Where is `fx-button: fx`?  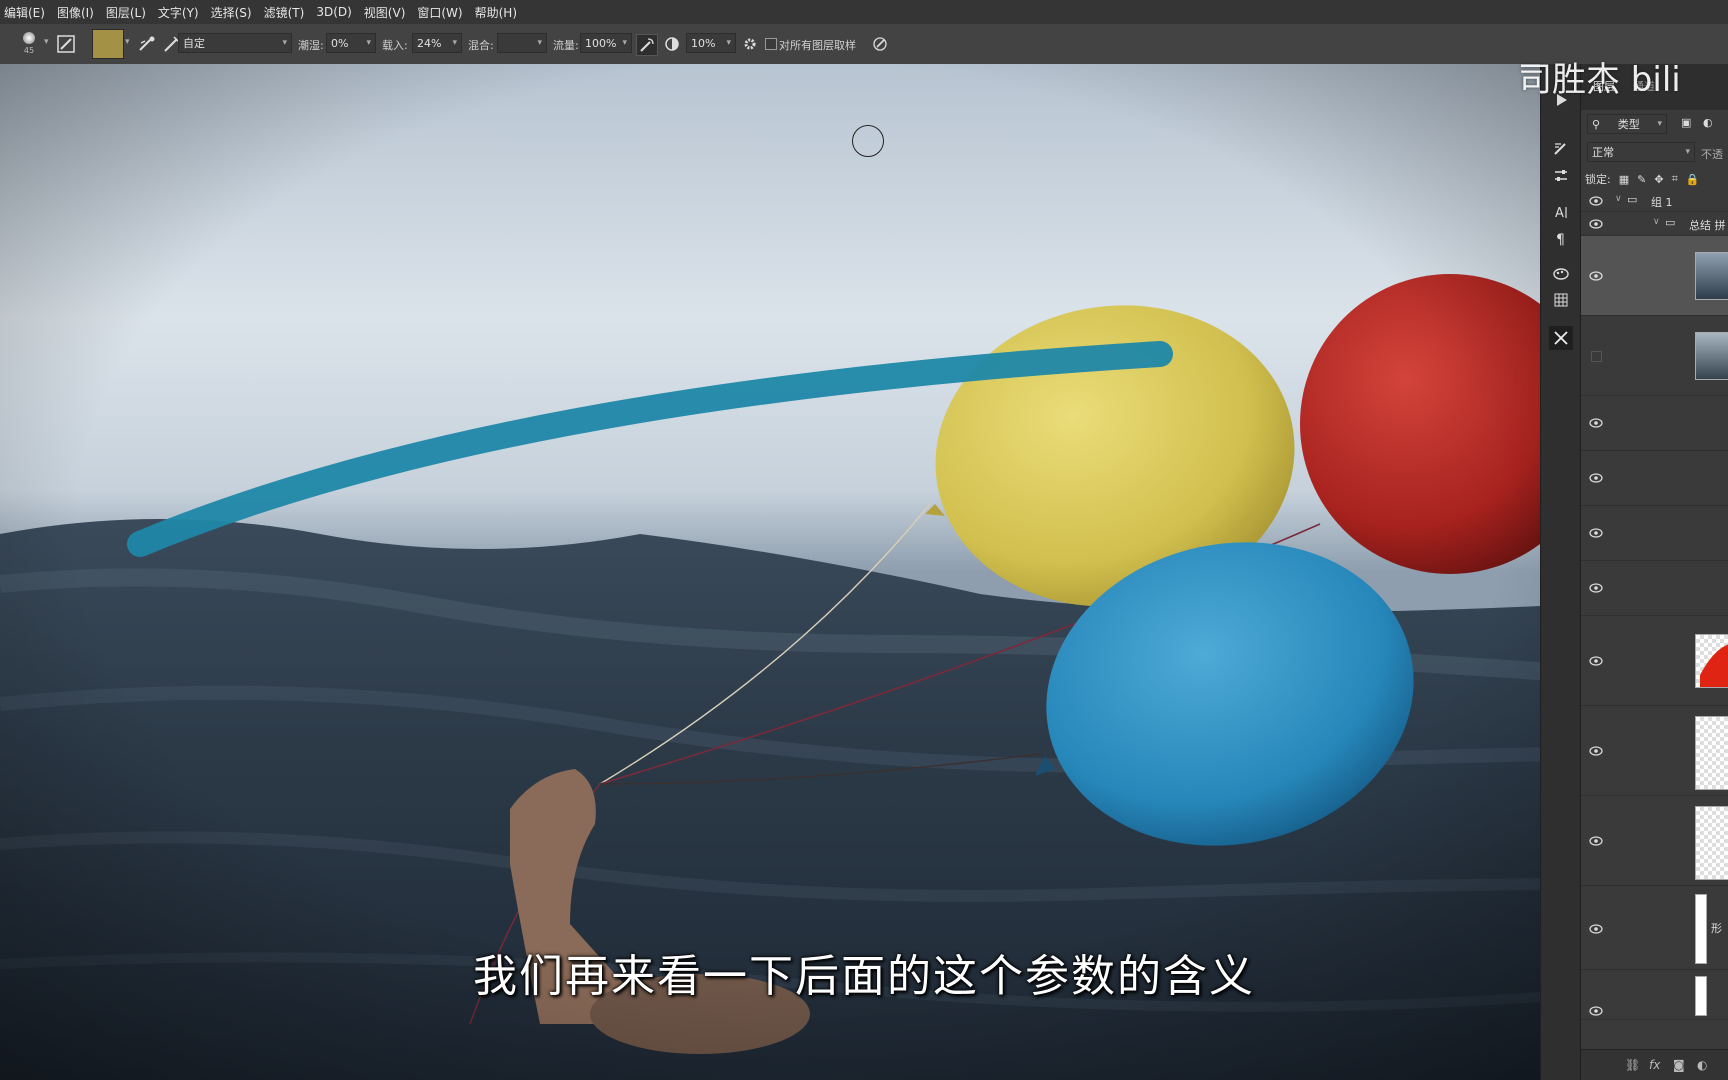
fx-button: fx is located at coordinates (1654, 1065).